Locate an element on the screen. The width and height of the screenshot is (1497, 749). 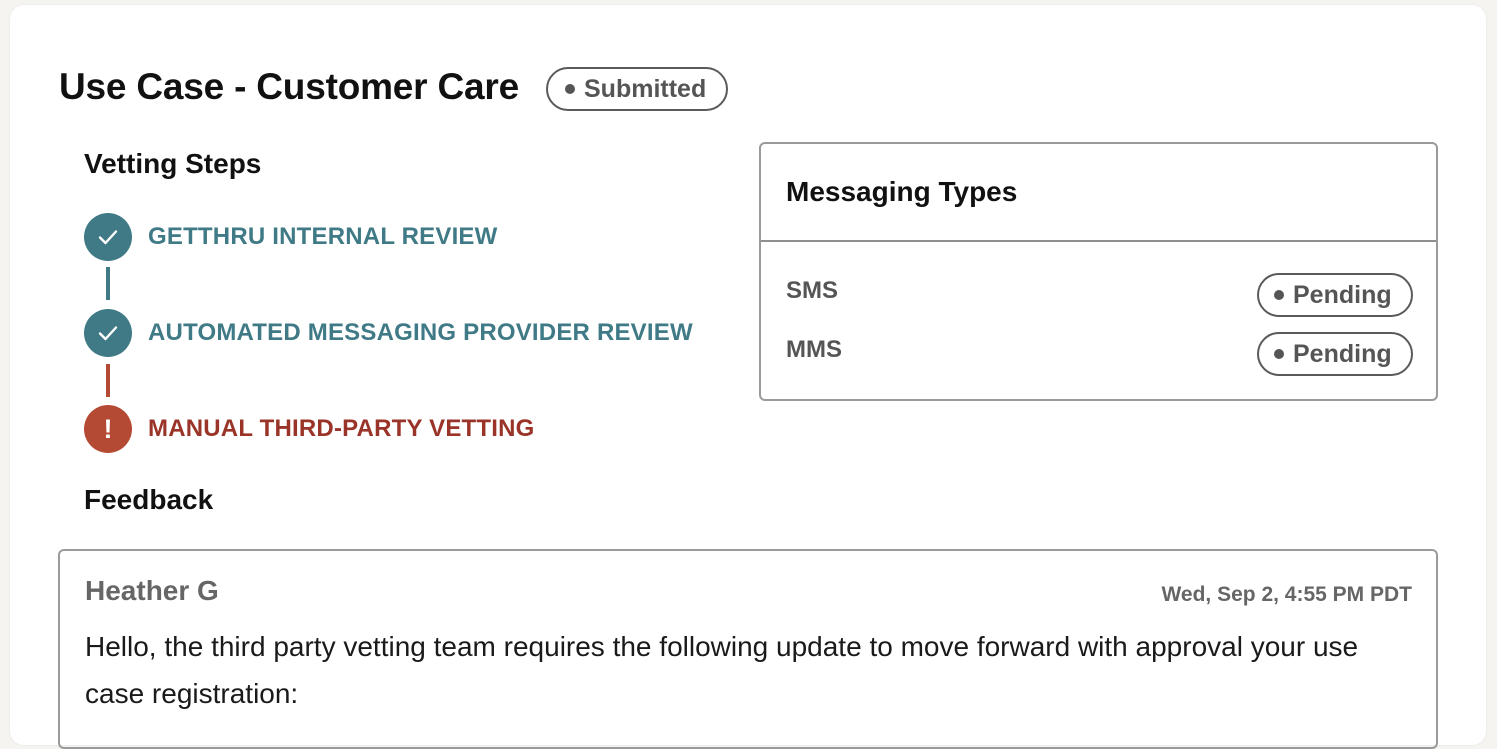
divider is located at coordinates (1098, 241).